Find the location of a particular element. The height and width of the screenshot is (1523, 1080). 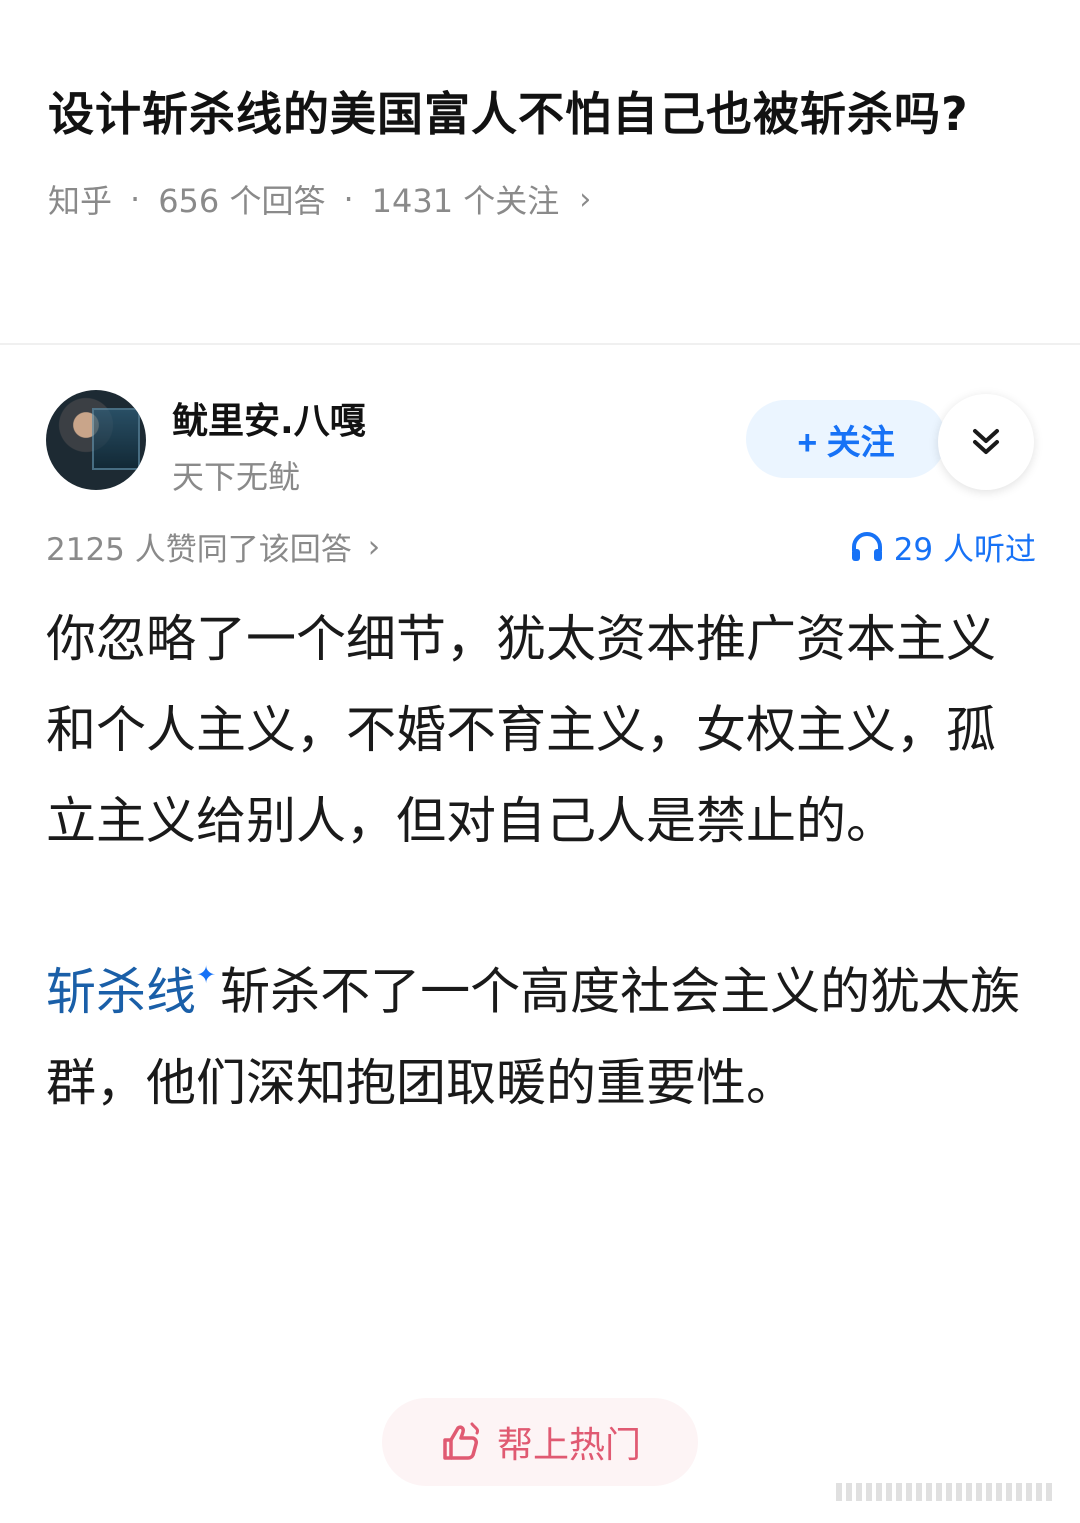

headphones-icon is located at coordinates (866, 546).